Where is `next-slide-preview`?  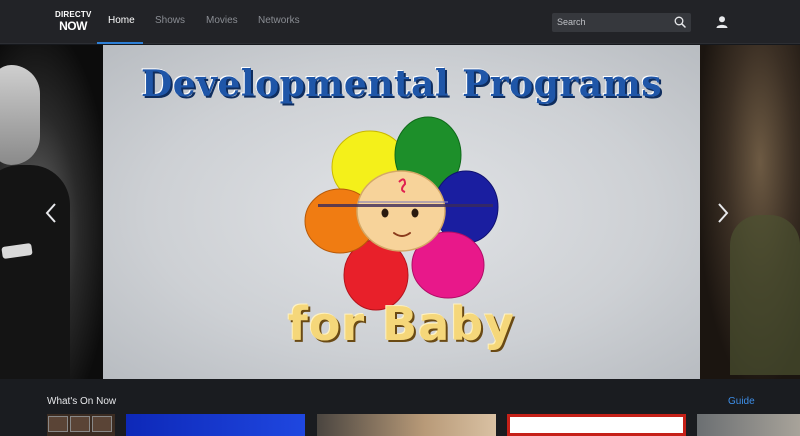
next-slide-preview is located at coordinates (750, 212).